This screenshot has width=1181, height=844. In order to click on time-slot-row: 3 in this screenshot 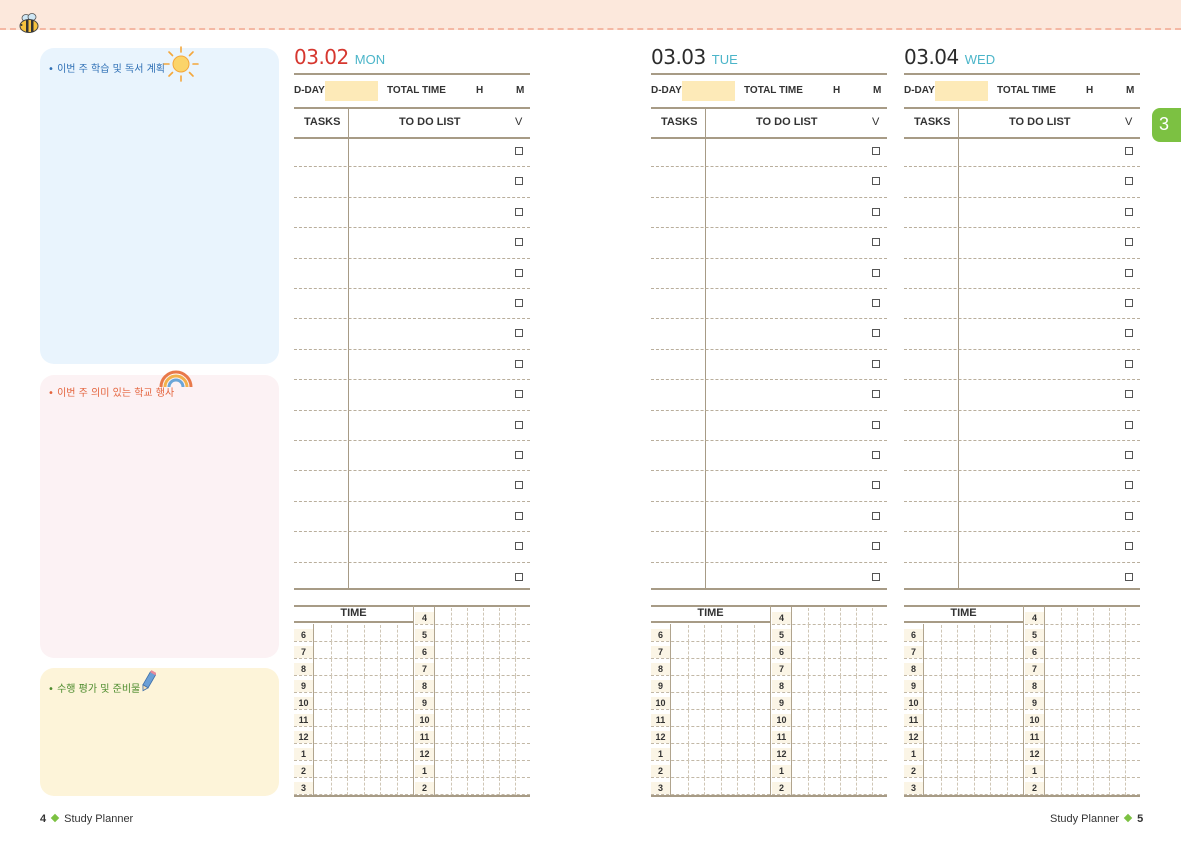, I will do `click(963, 786)`.